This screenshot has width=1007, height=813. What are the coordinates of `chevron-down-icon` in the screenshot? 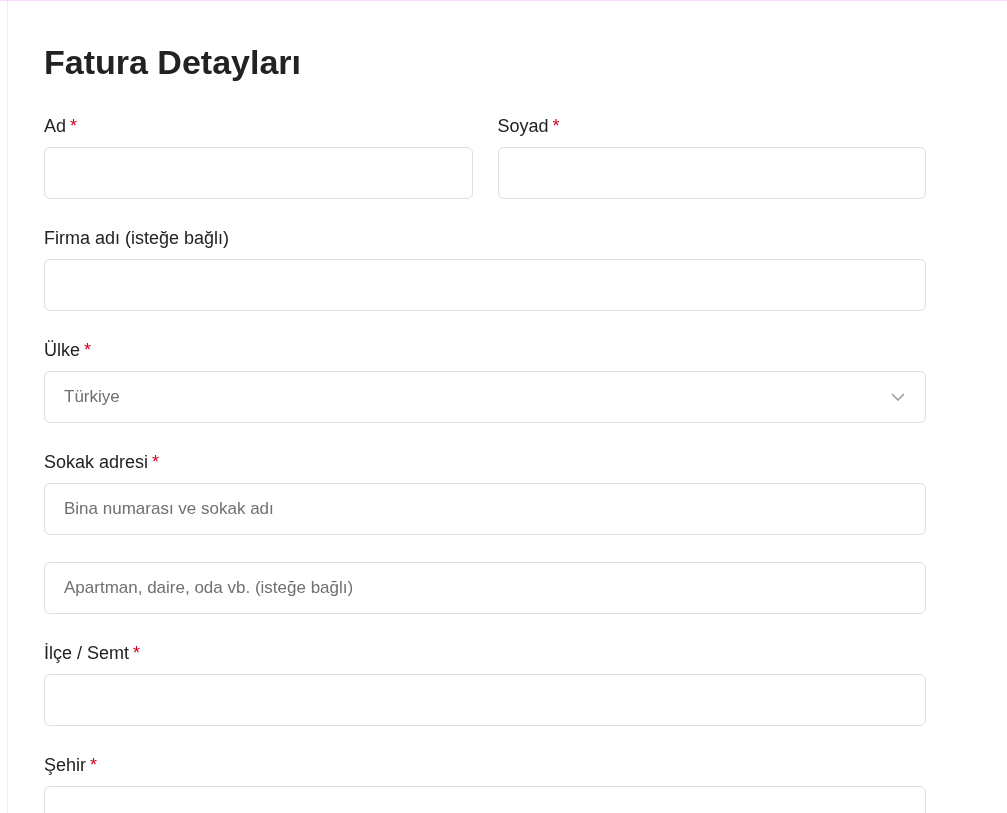 It's located at (898, 397).